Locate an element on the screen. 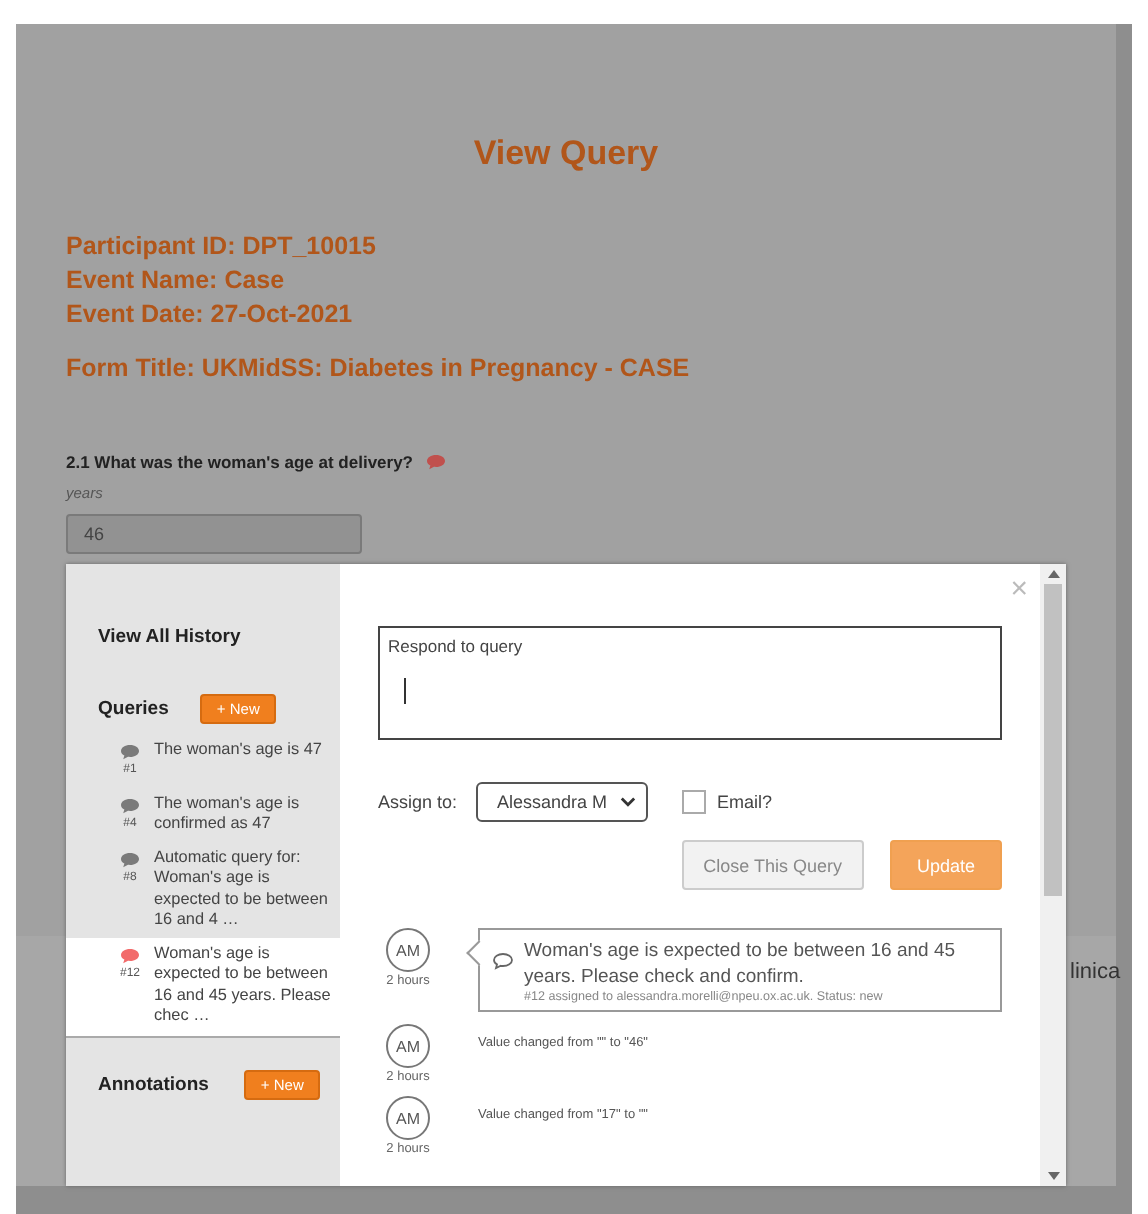 Image resolution: width=1148 pixels, height=1214 pixels. detail-line: Event Date: 27-Oct-2021 is located at coordinates (210, 315).